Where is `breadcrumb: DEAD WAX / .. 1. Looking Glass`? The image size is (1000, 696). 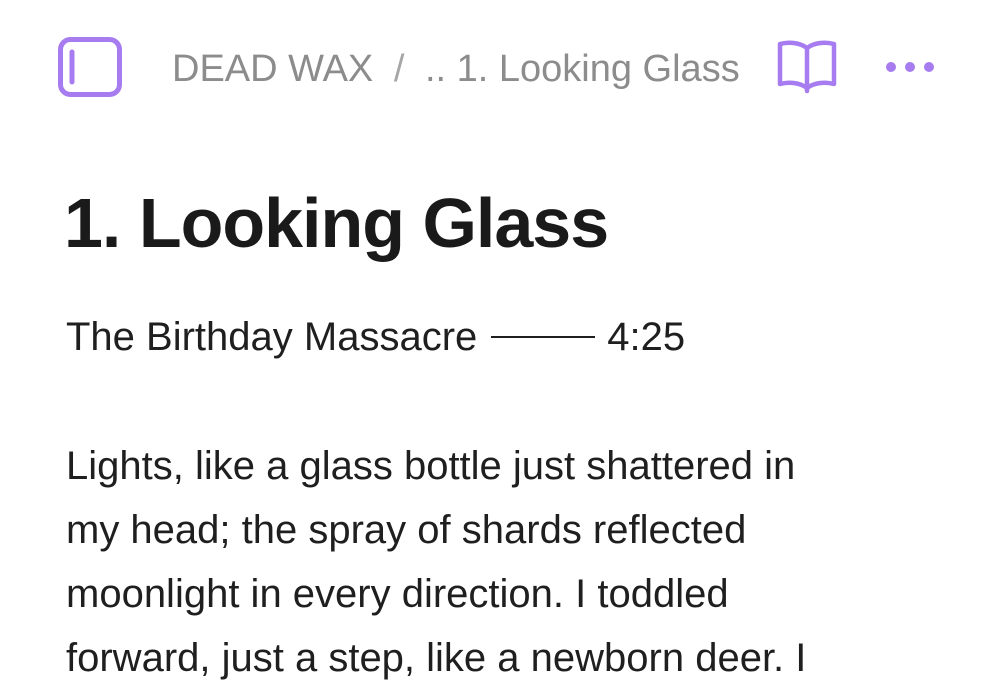
breadcrumb: DEAD WAX / .. 1. Looking Glass is located at coordinates (456, 69).